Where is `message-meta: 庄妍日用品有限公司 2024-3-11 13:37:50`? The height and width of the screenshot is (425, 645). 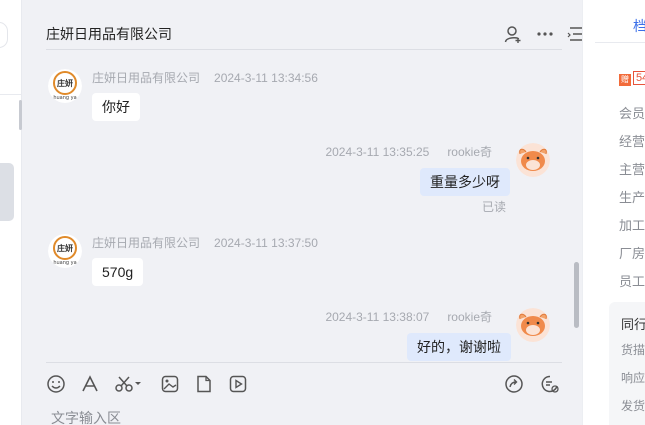
message-meta: 庄妍日用品有限公司 2024-3-11 13:37:50 is located at coordinates (205, 242).